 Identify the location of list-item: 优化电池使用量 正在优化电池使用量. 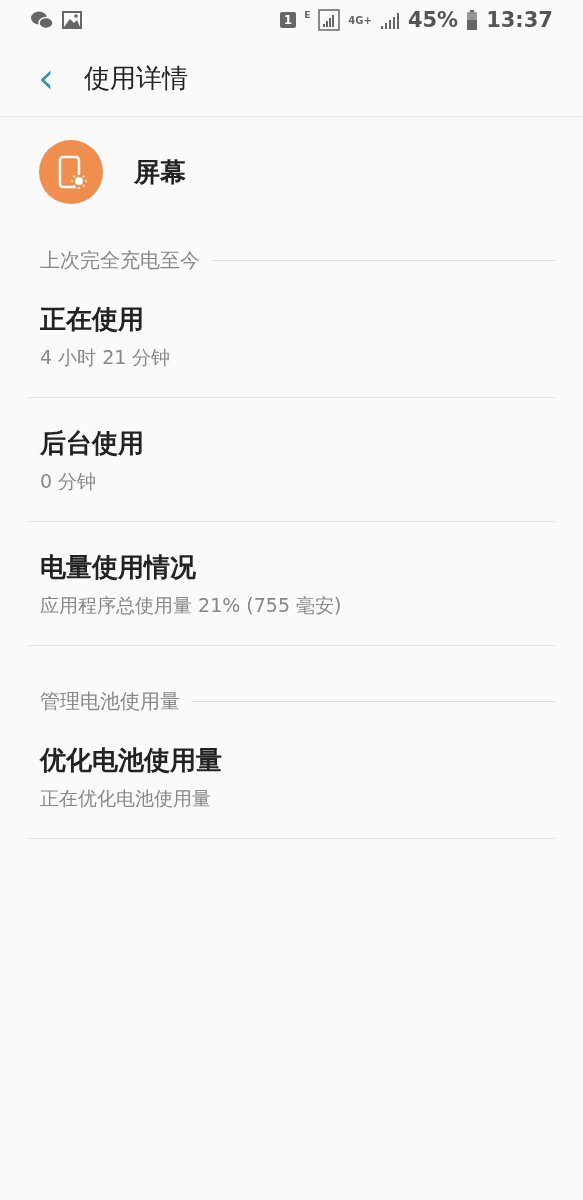
(291, 777).